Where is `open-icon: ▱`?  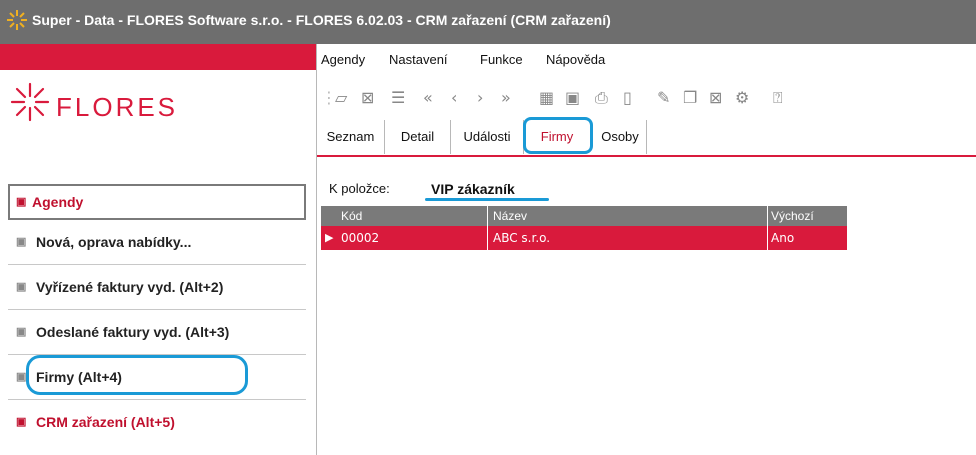
open-icon: ▱ is located at coordinates (341, 97).